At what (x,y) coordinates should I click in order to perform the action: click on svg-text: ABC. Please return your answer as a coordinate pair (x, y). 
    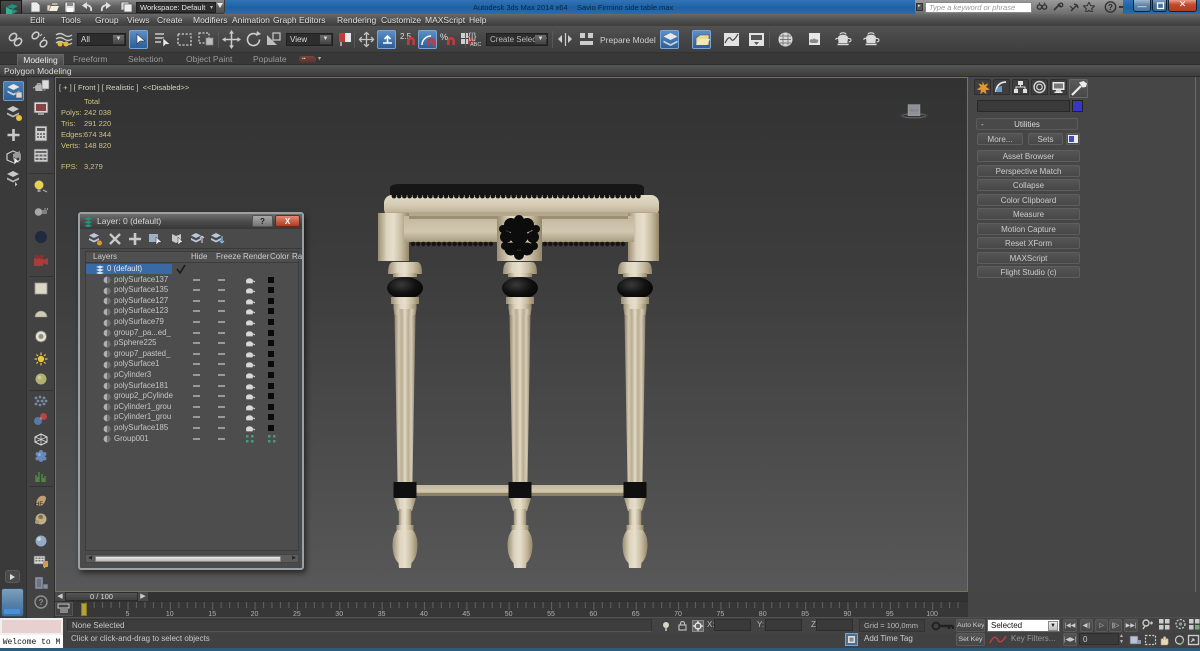
    Looking at the image, I should click on (475, 45).